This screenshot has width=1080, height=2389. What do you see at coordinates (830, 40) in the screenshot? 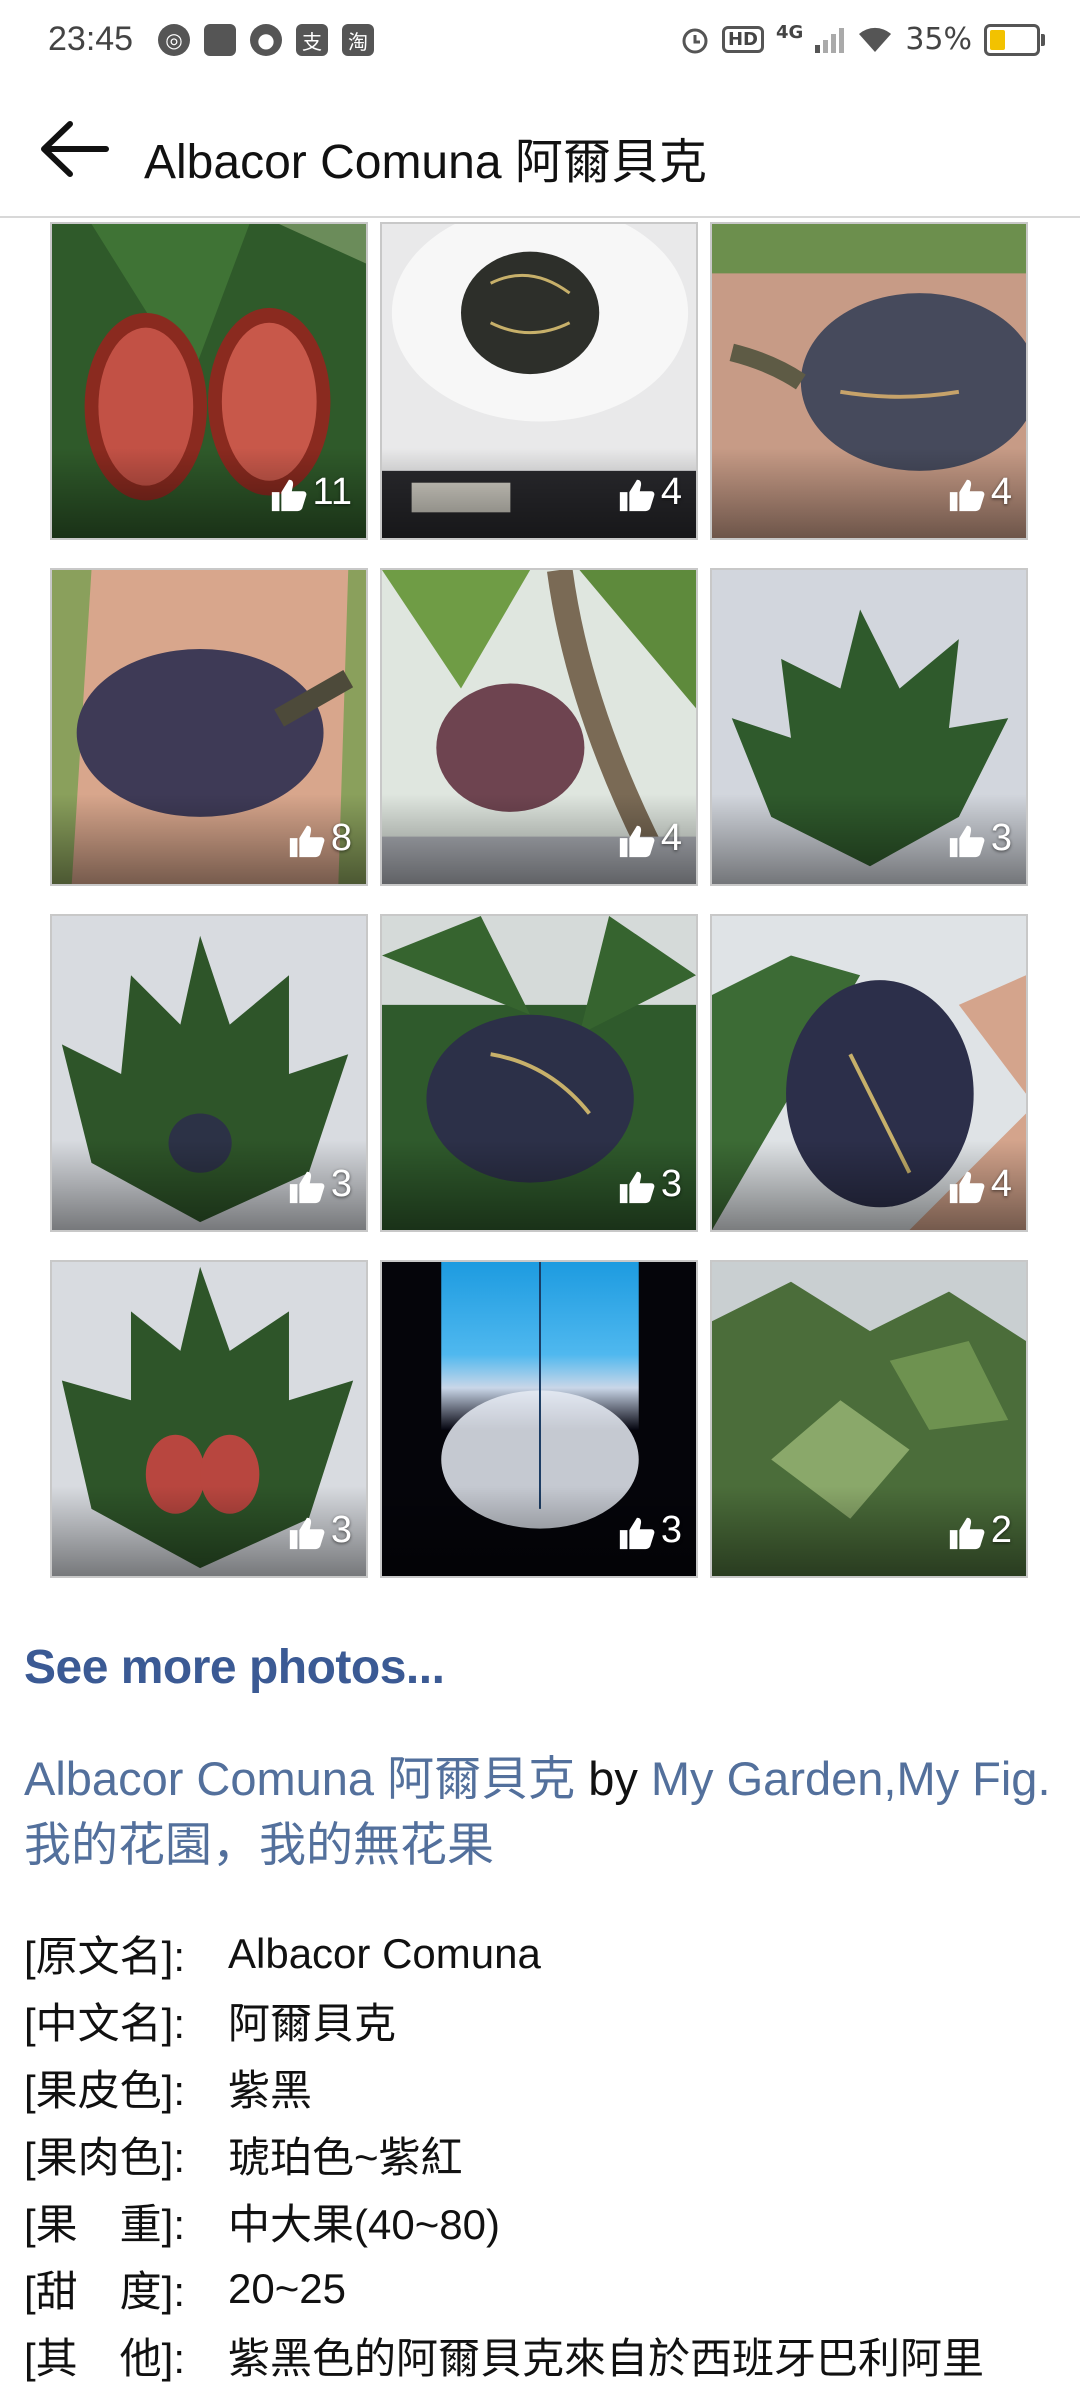
I see `signal-icon` at bounding box center [830, 40].